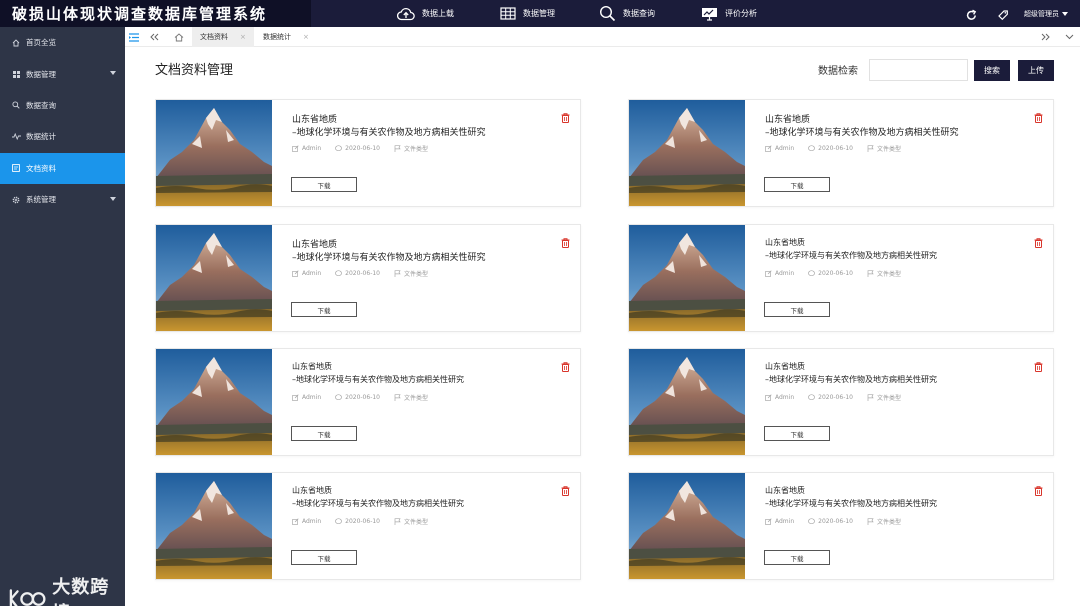 The width and height of the screenshot is (1080, 606). I want to click on topnav-manage-label: 数据管理, so click(539, 13).